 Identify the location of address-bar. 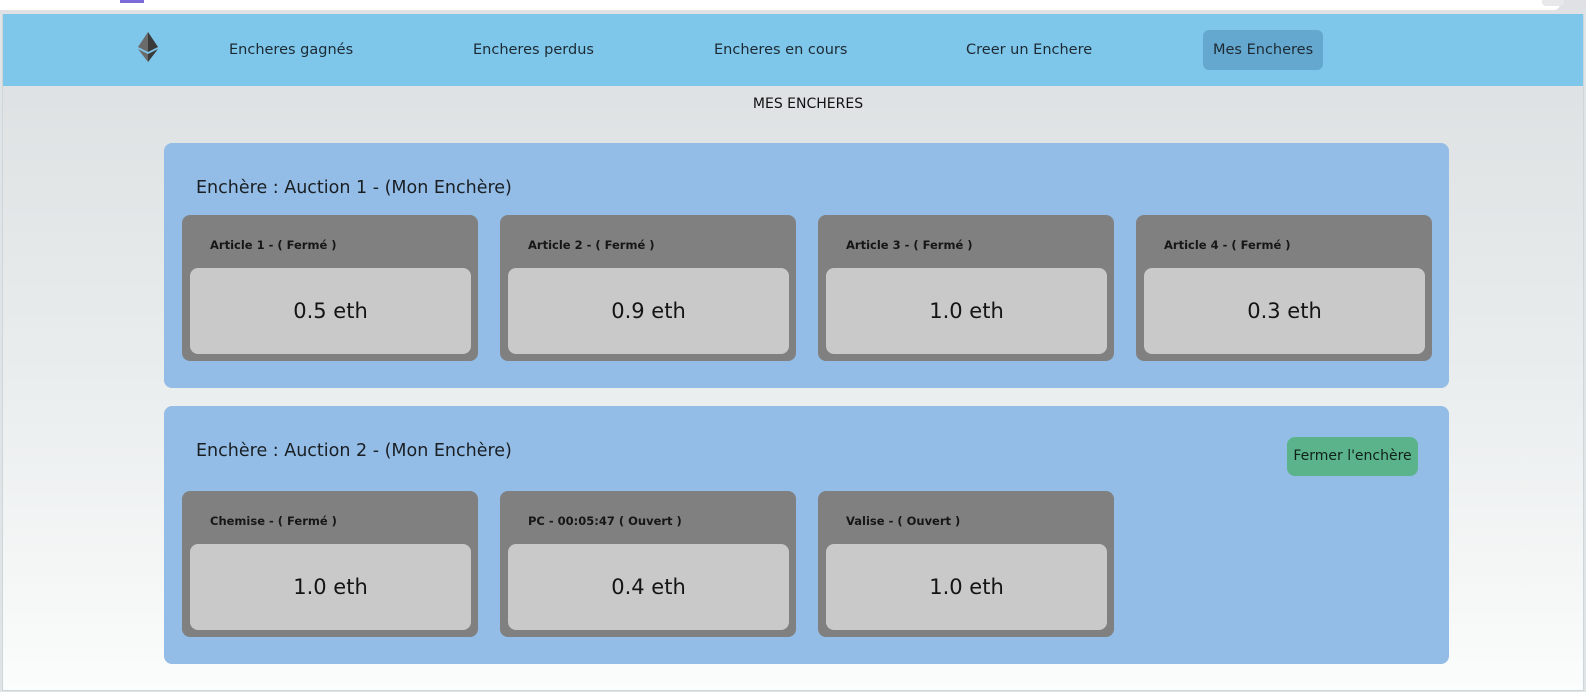
(780, 5).